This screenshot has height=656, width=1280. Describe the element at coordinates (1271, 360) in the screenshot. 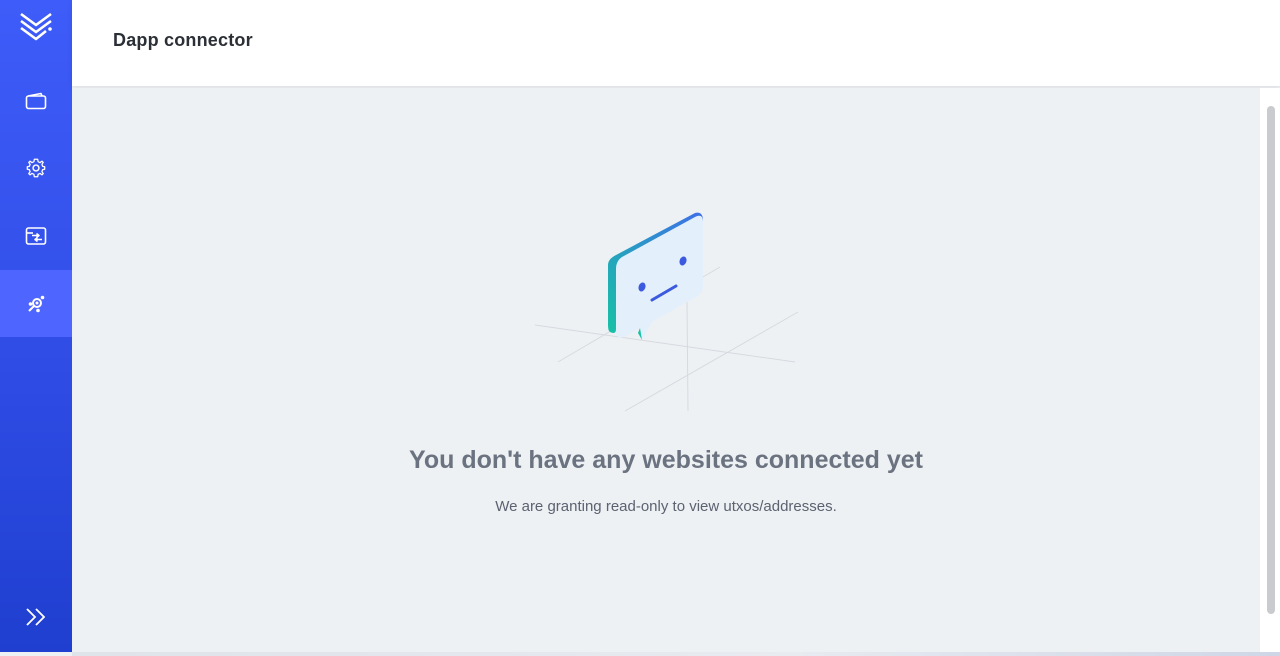

I see `scrollbar-thumb` at that location.